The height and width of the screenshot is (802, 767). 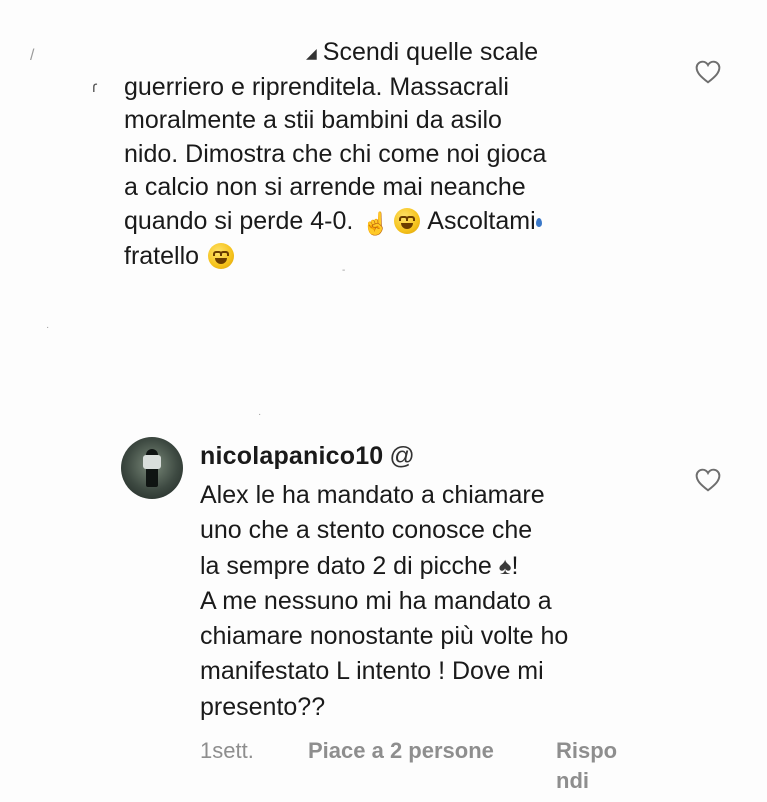 What do you see at coordinates (586, 766) in the screenshot?
I see `reply-button: Rispo ndi` at bounding box center [586, 766].